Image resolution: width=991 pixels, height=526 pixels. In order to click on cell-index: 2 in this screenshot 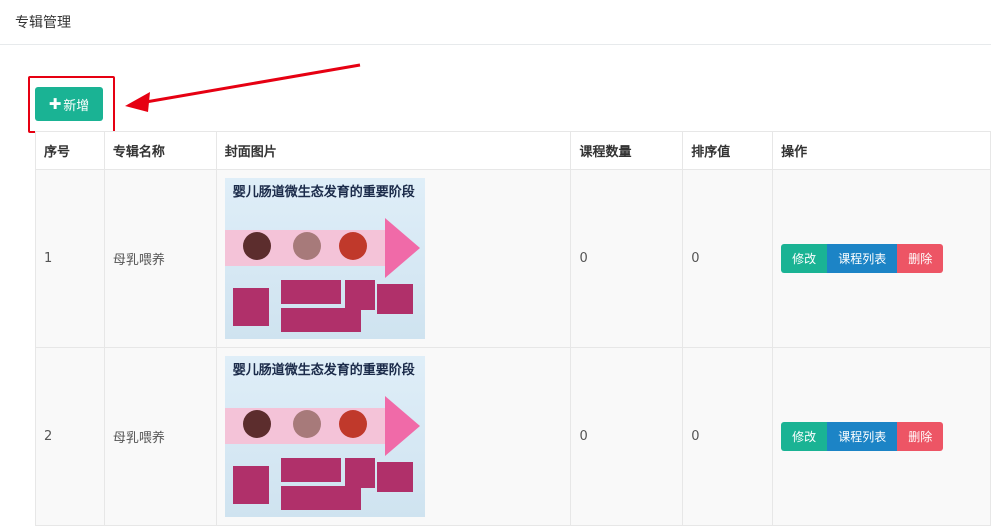, I will do `click(70, 436)`.